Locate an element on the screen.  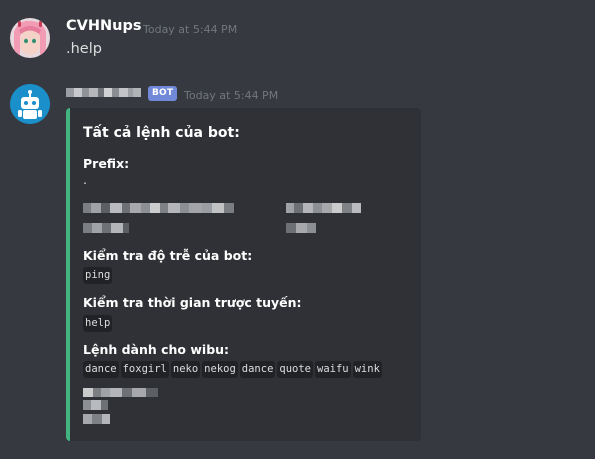
field-ping-value: ping is located at coordinates (98, 275).